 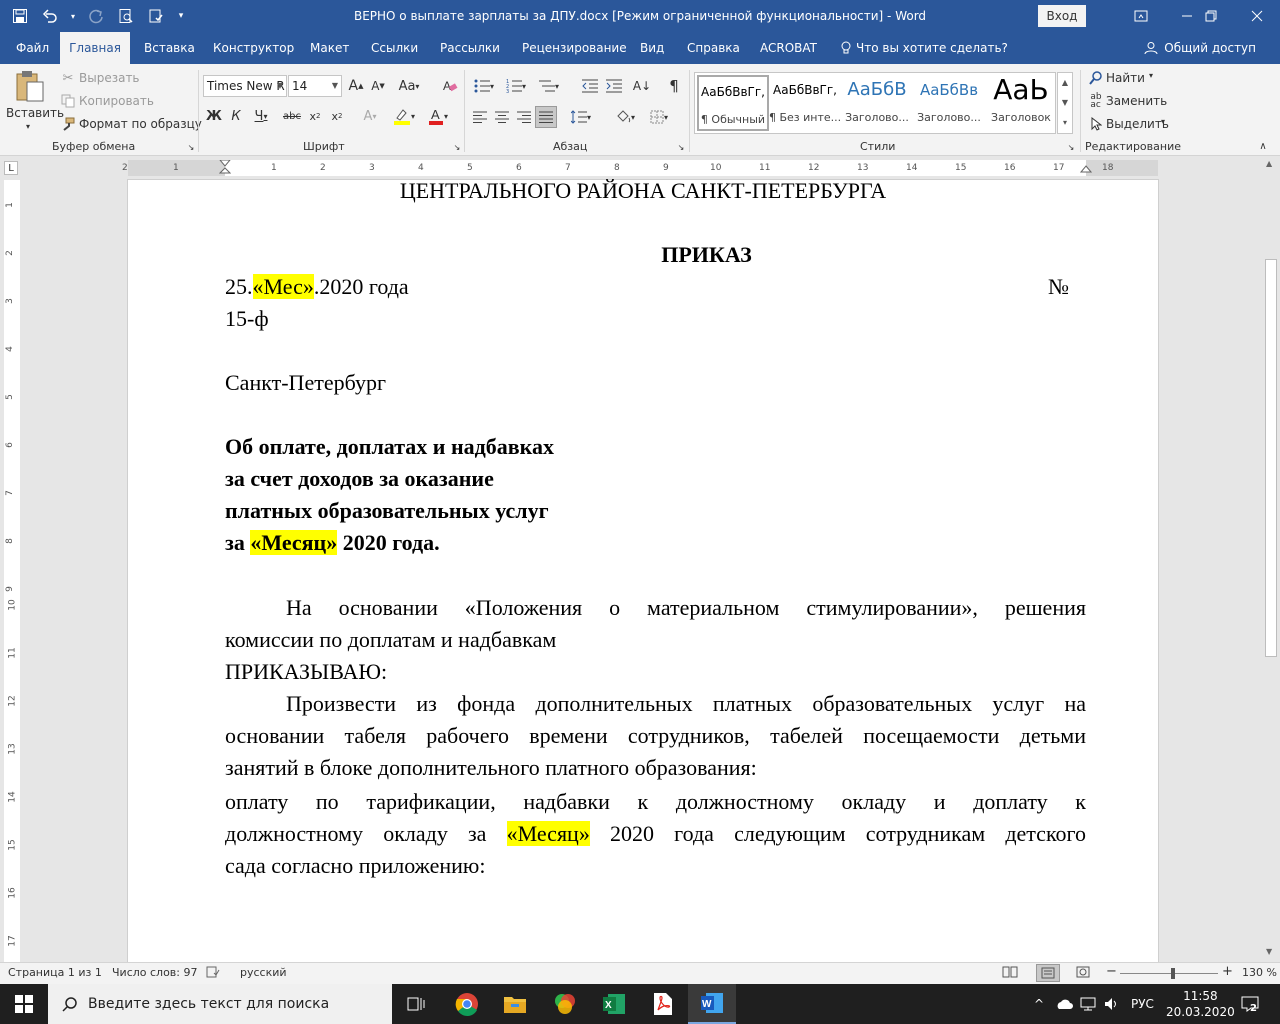 I want to click on style-title: АаЬ Заголовок, so click(x=1021, y=103).